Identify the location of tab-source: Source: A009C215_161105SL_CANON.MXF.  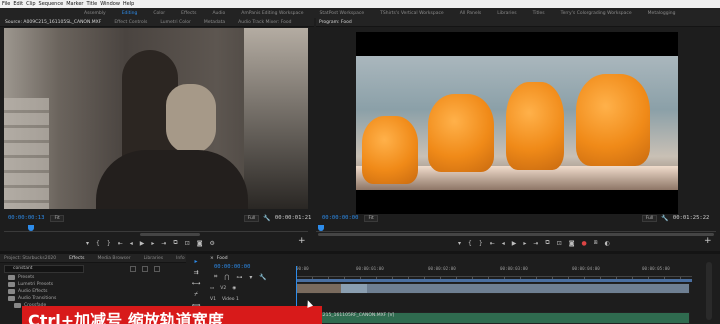
(53, 22).